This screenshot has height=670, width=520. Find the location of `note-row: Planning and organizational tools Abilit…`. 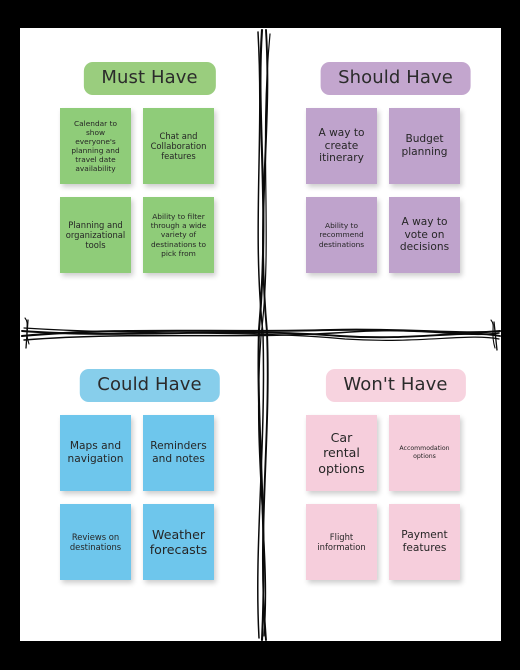

note-row: Planning and organizational tools Abilit… is located at coordinates (148, 235).